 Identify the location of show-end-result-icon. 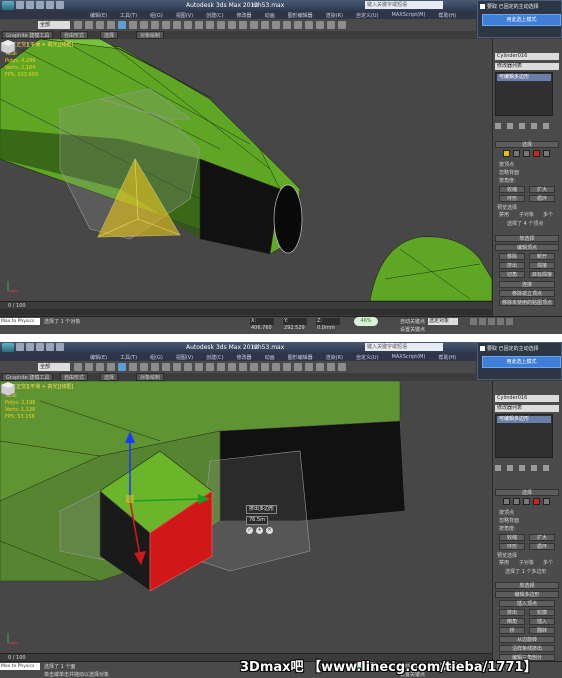
(510, 126).